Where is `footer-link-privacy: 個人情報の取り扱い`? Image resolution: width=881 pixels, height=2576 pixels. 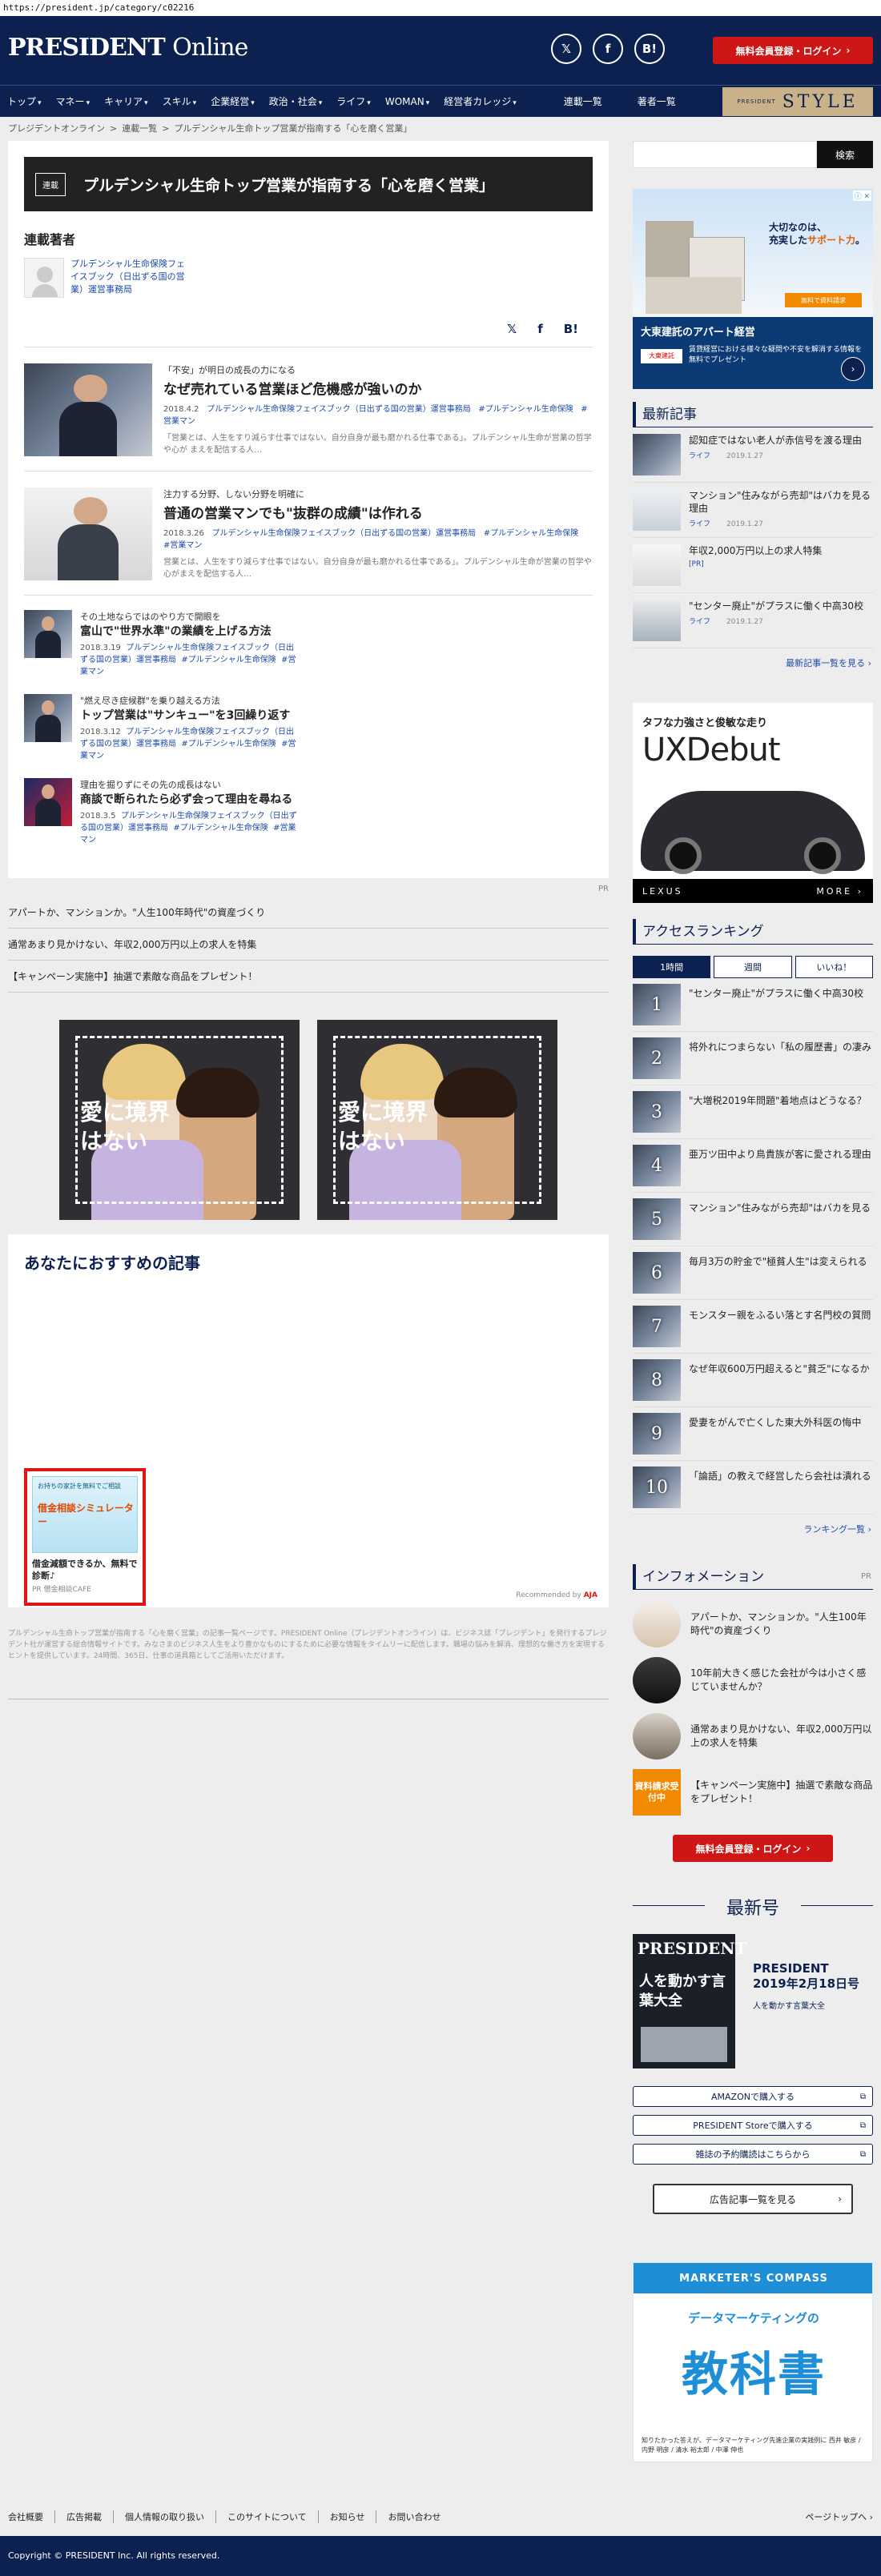
footer-link-privacy: 個人情報の取り扱い is located at coordinates (164, 2516).